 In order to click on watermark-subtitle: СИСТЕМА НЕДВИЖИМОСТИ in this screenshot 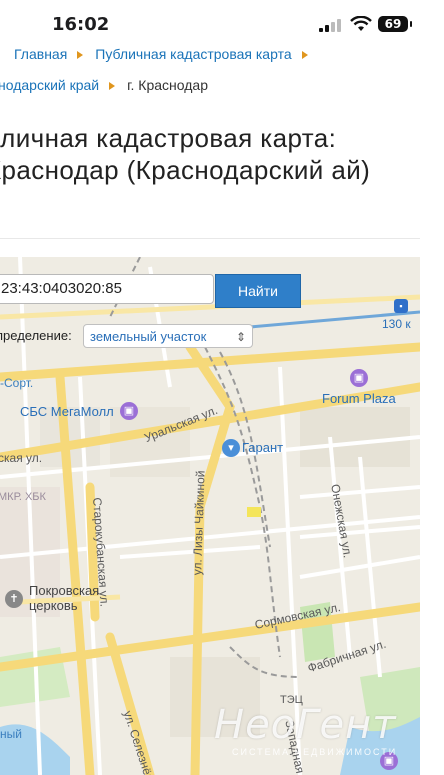, I will do `click(315, 752)`.